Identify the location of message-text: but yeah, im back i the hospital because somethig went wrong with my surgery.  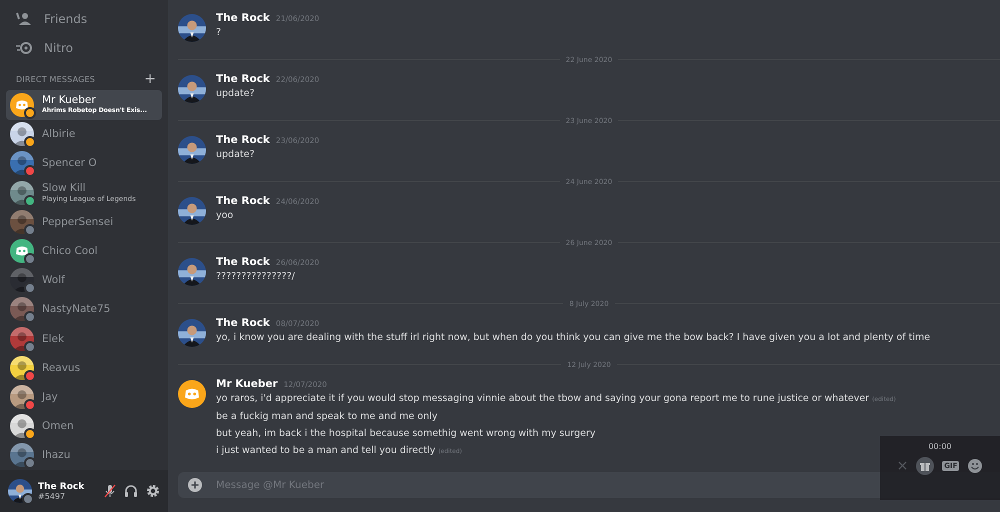
(406, 434).